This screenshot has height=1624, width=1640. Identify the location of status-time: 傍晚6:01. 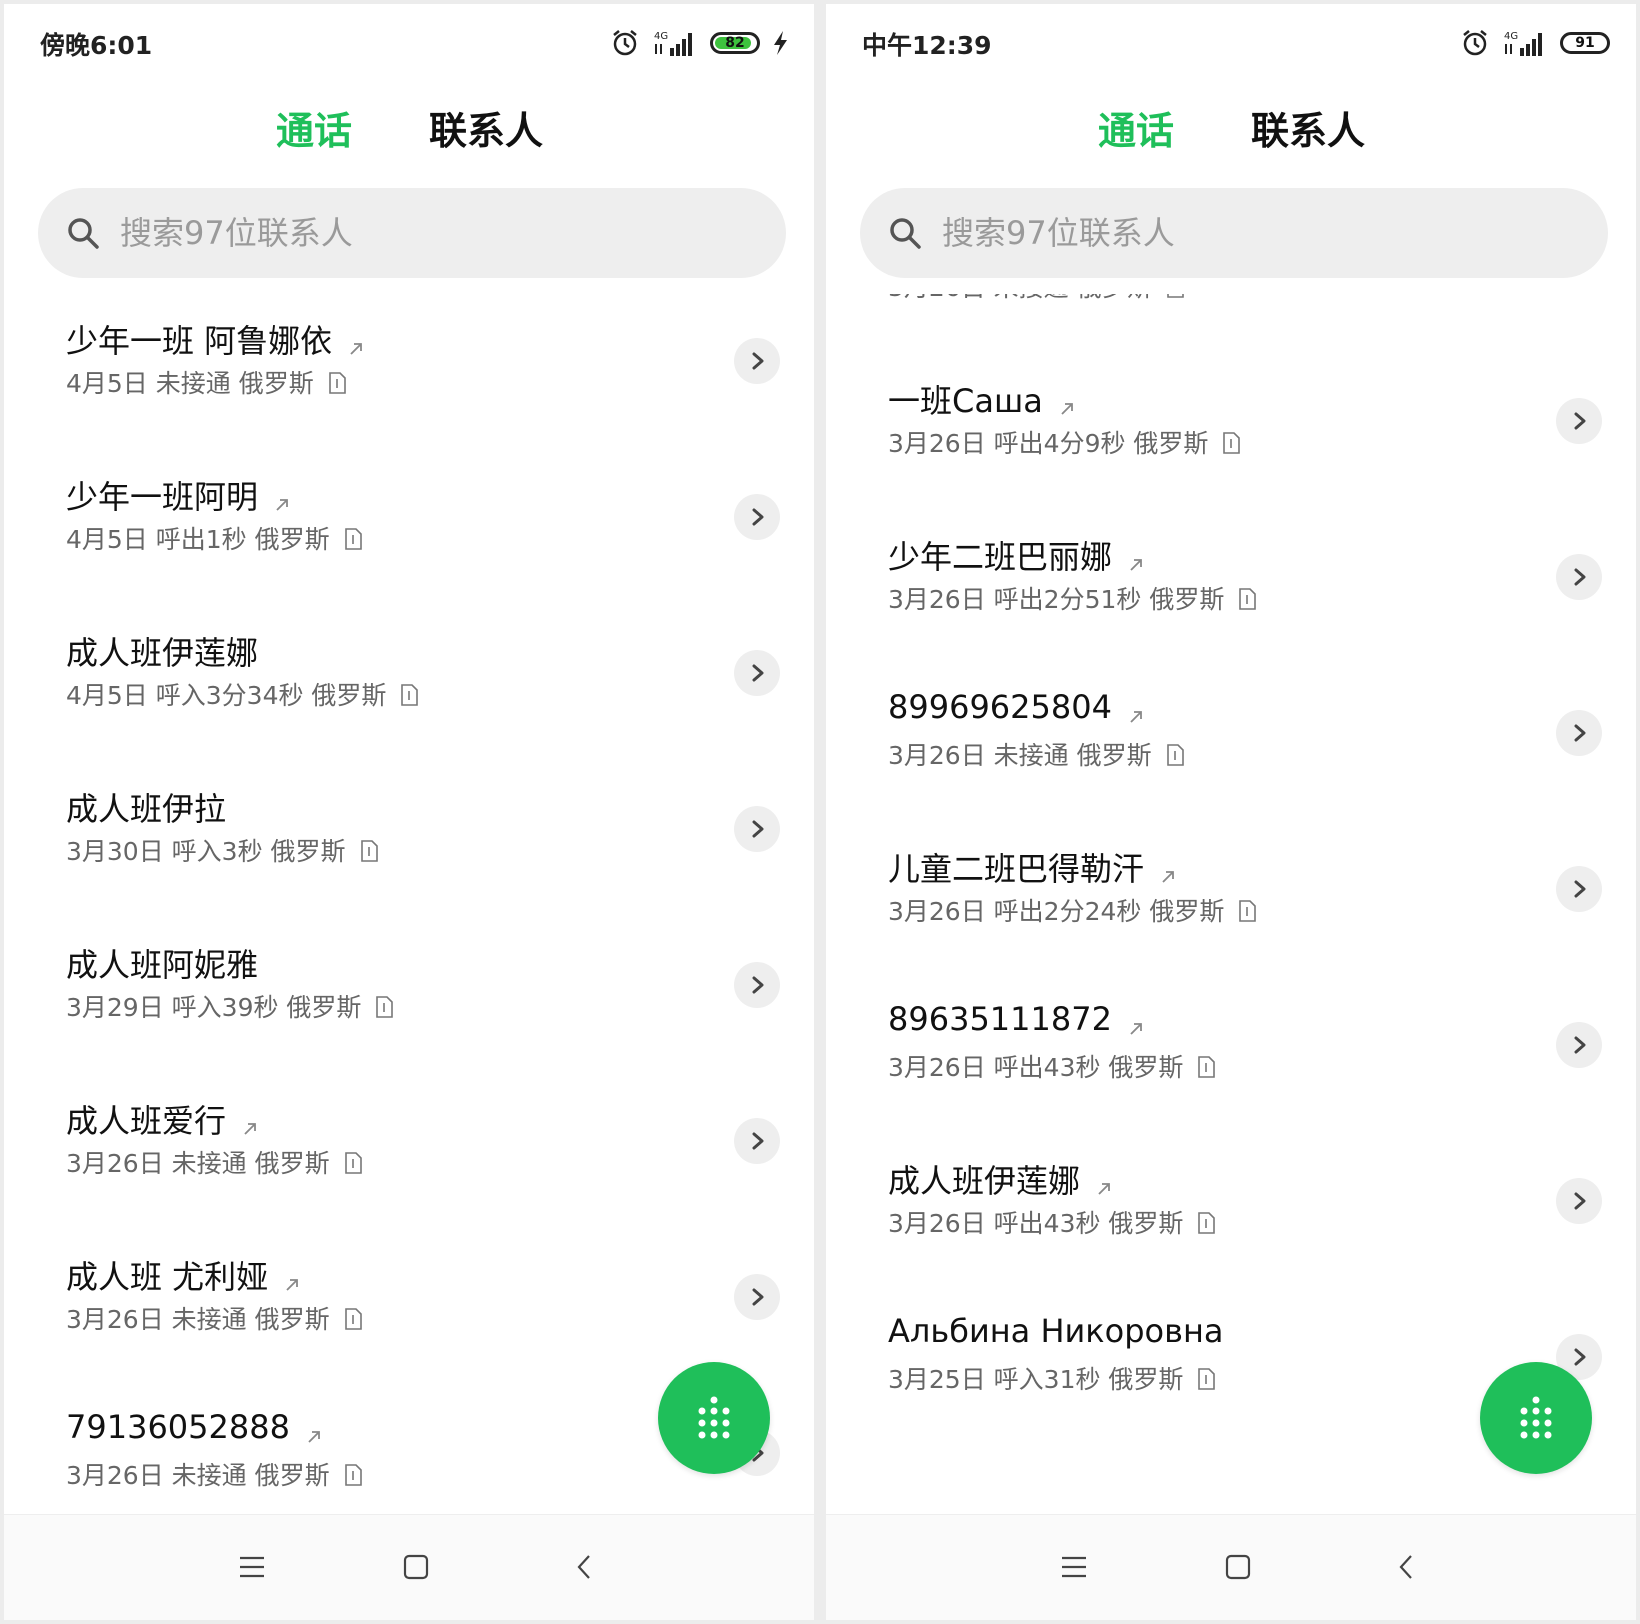
(96, 45).